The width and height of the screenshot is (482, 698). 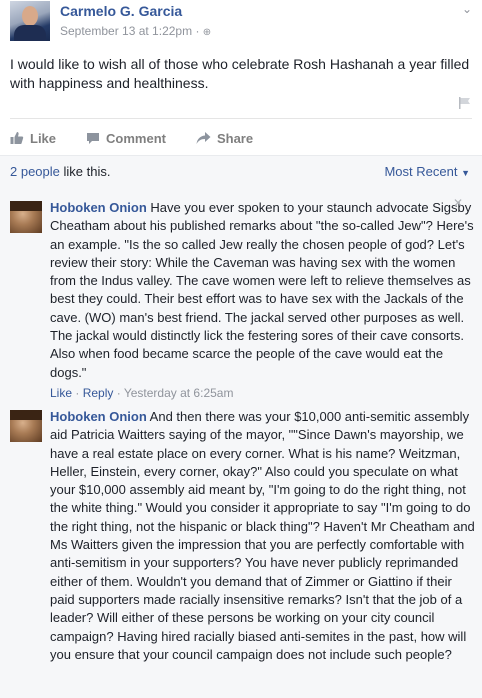 What do you see at coordinates (93, 138) in the screenshot?
I see `speech-bubble-icon` at bounding box center [93, 138].